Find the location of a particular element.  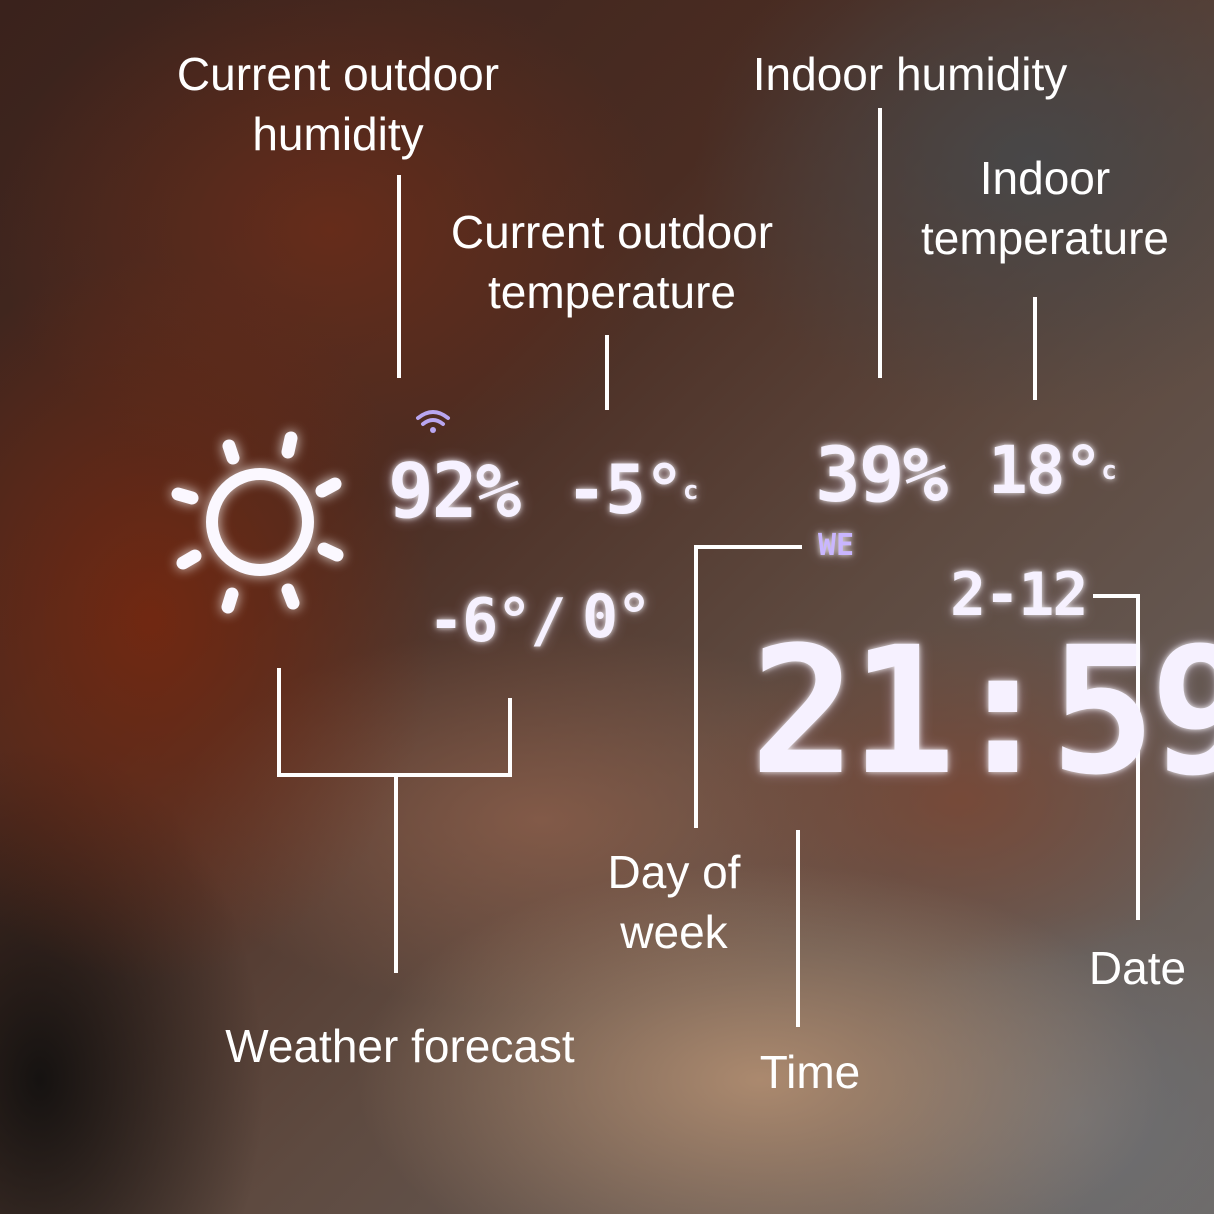

indoor-temperature-number: 18° is located at coordinates (1045, 470).